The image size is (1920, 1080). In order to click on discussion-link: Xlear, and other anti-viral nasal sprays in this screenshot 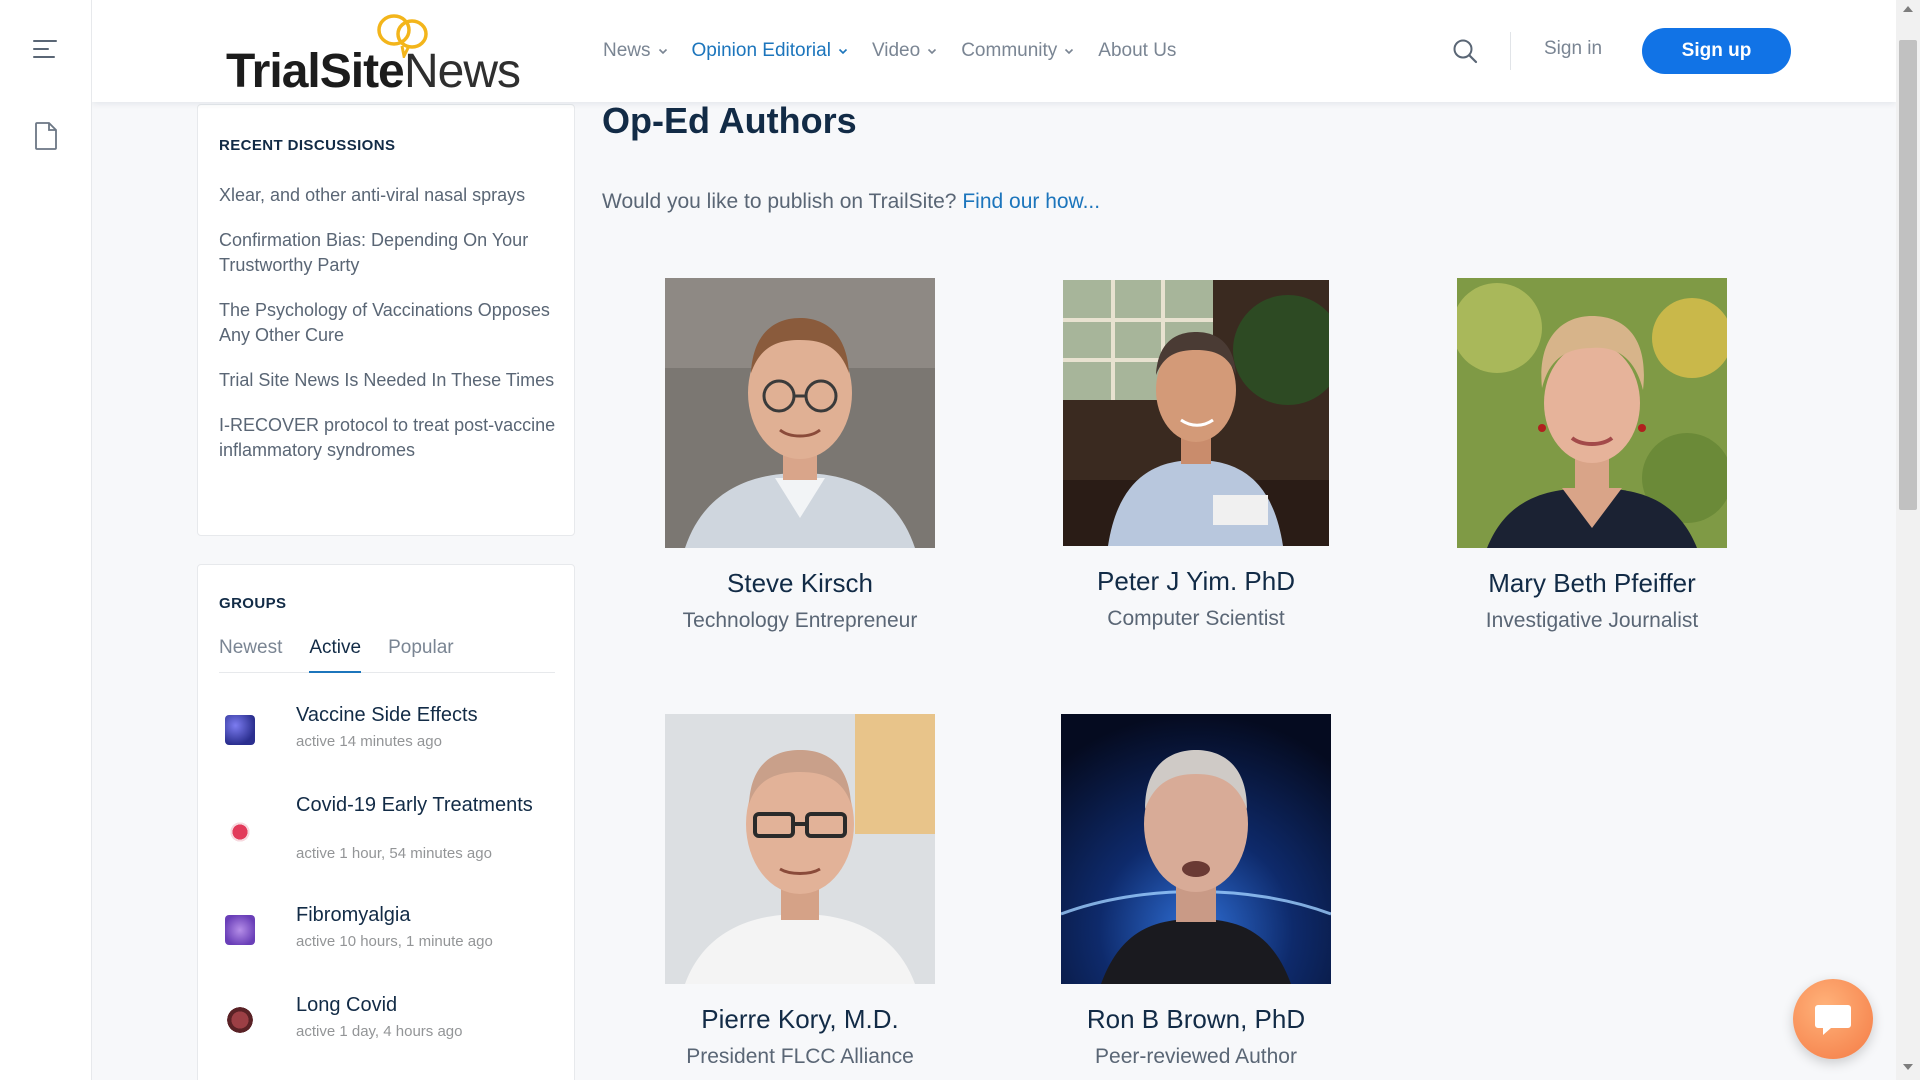, I will do `click(389, 195)`.